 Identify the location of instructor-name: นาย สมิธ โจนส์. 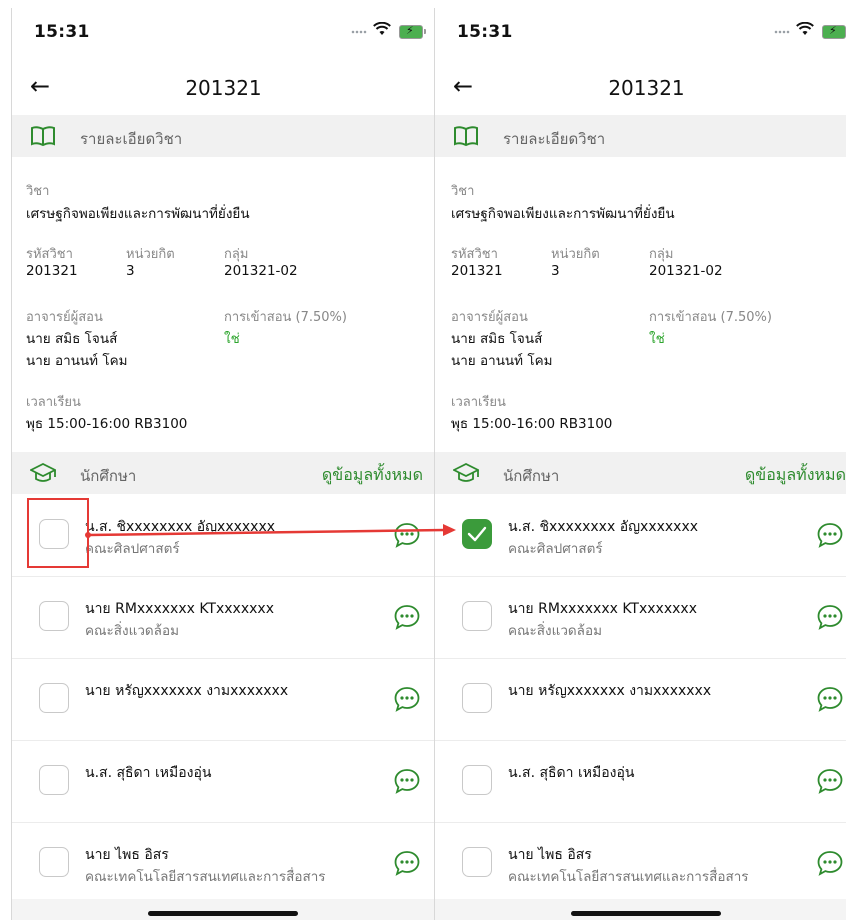
(72, 339).